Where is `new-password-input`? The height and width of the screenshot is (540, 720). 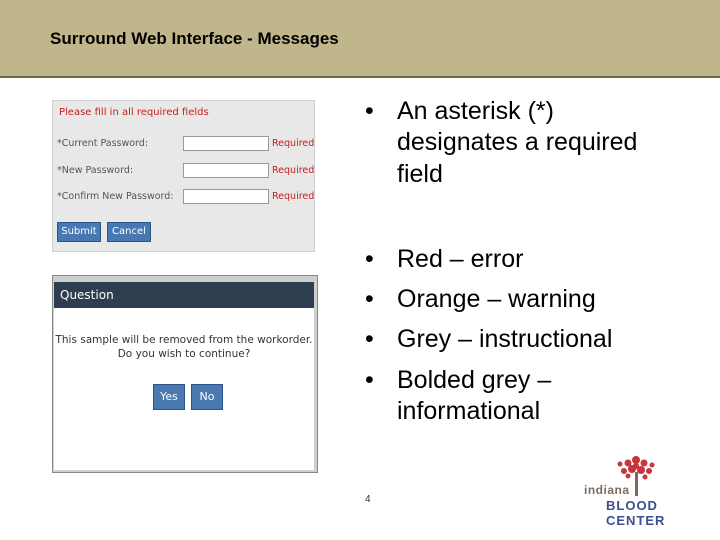
new-password-input is located at coordinates (226, 170).